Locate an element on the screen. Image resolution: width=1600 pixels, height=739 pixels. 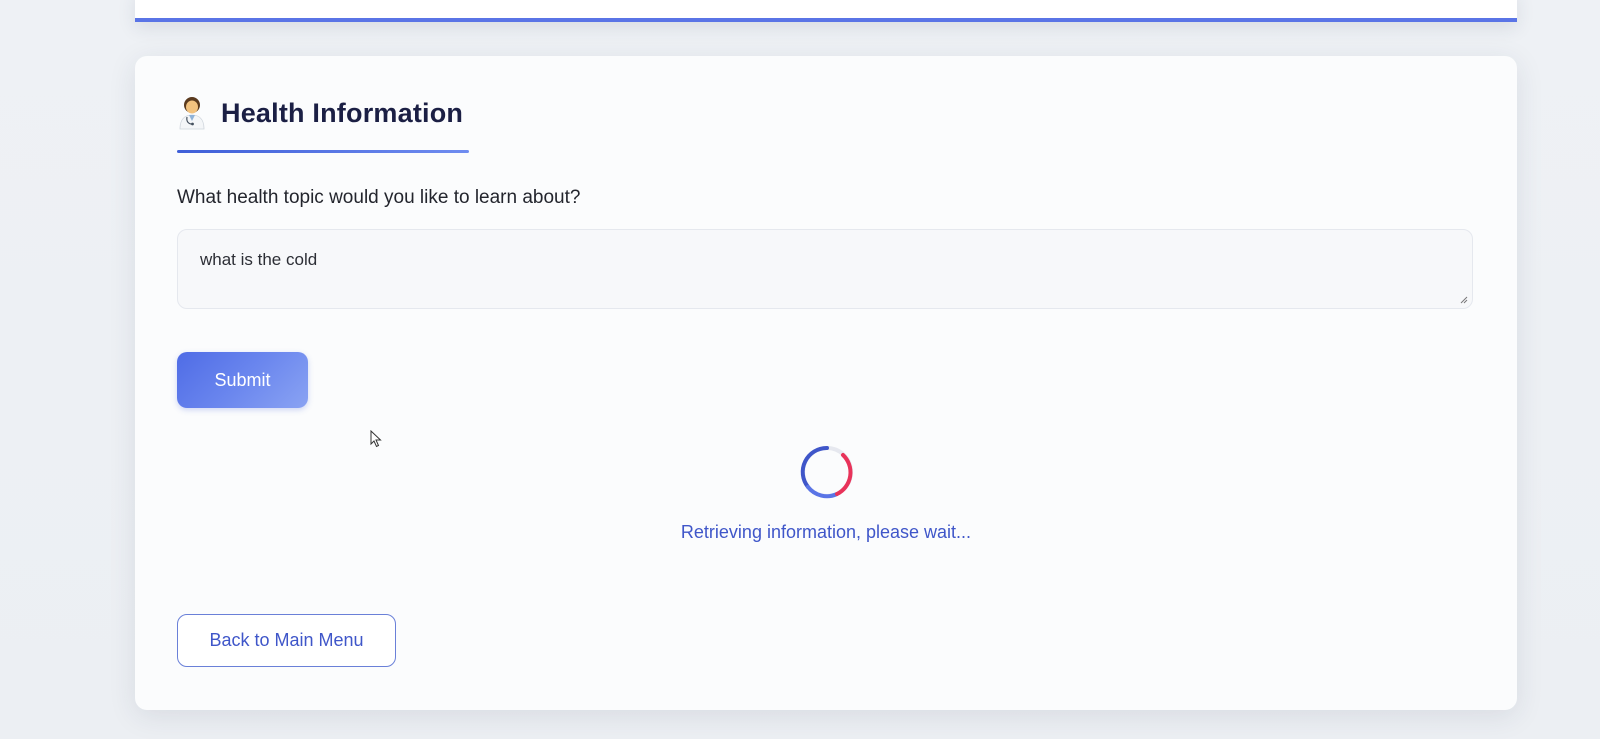
resize-handle-icon is located at coordinates (1464, 300).